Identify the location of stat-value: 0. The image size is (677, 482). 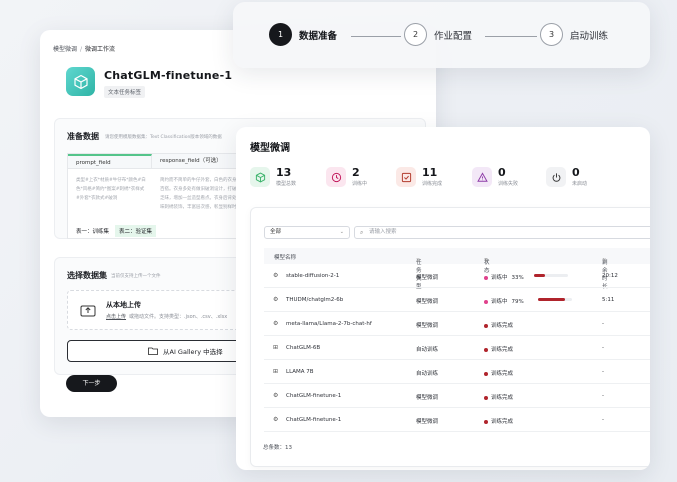
(576, 172).